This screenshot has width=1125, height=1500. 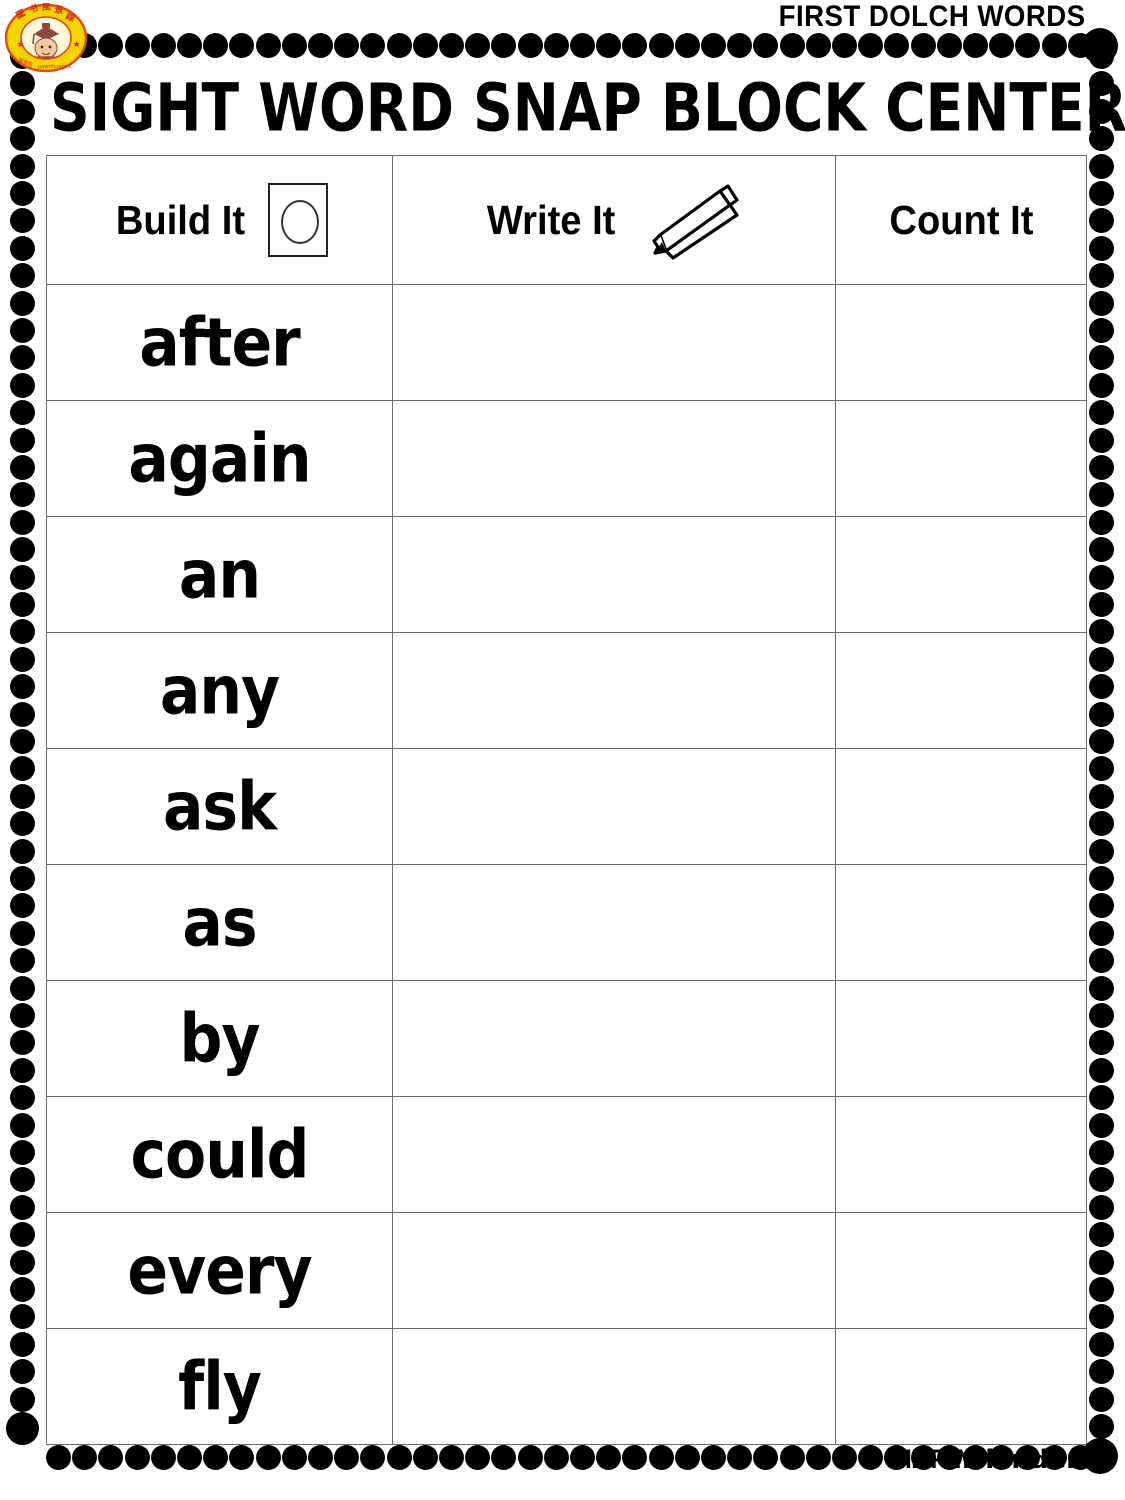 I want to click on sight-word-cell: as, so click(x=219, y=922).